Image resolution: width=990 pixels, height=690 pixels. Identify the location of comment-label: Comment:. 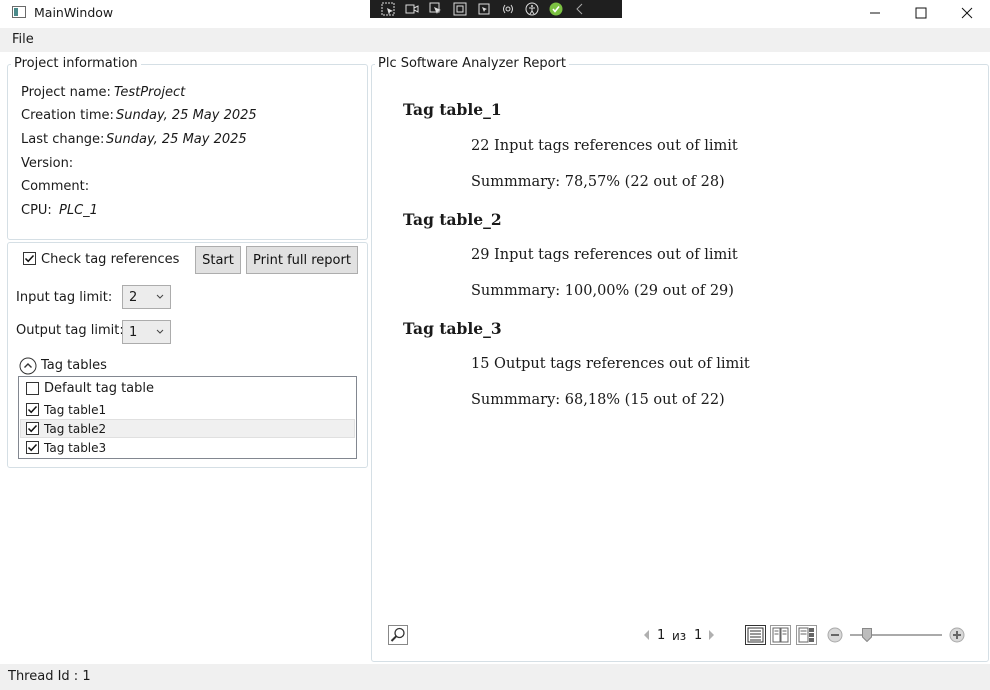
(55, 186).